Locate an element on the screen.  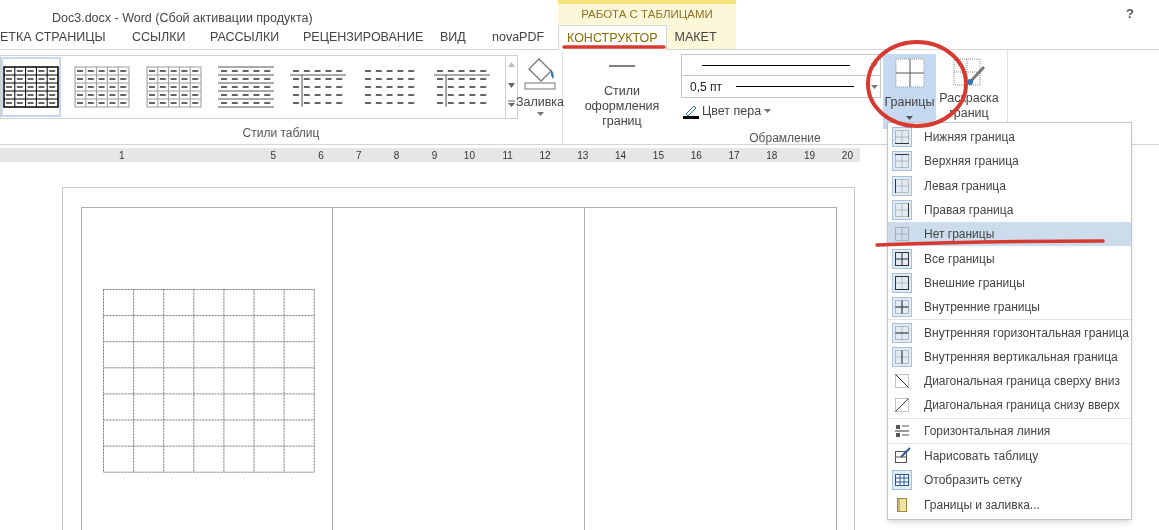
ribbon-tab: ВИД is located at coordinates (466, 37).